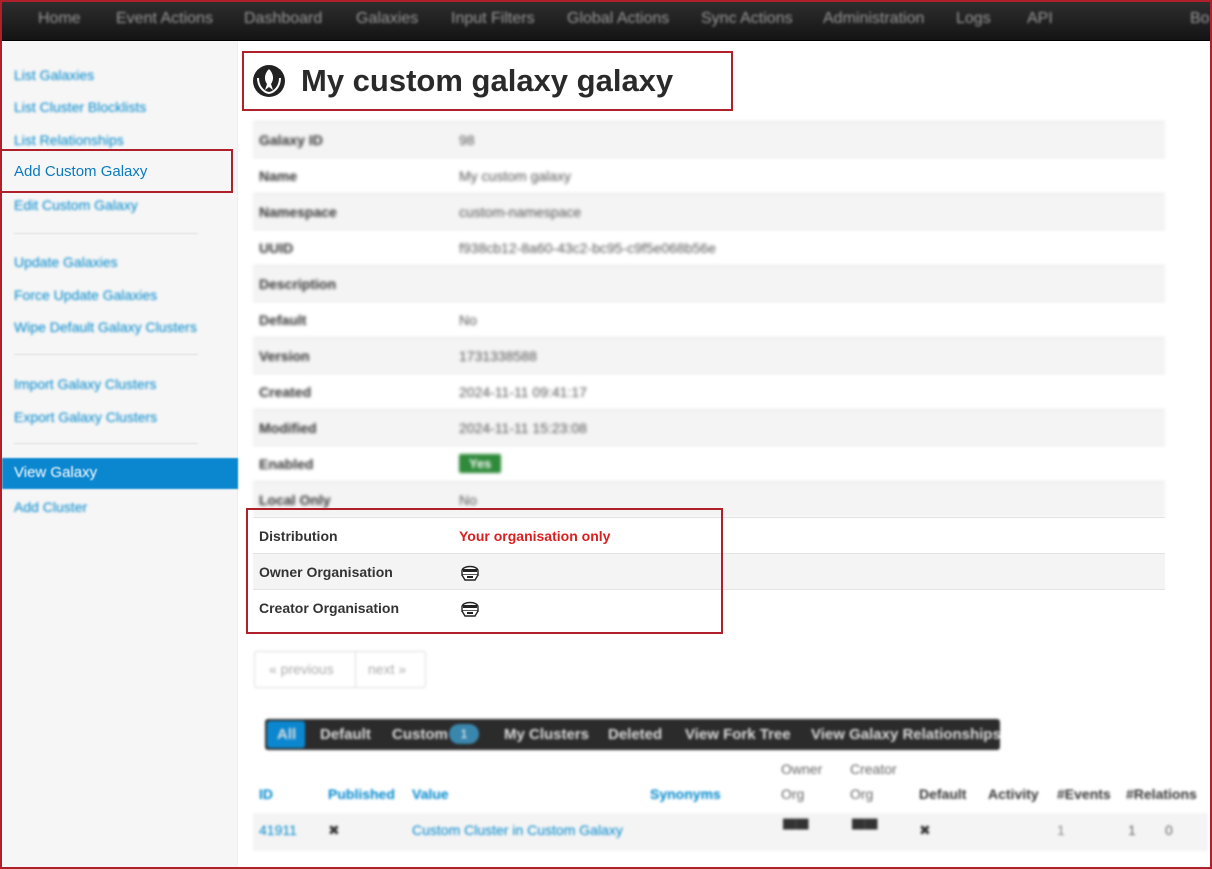 Image resolution: width=1212 pixels, height=869 pixels. I want to click on detail-row-modified: Modified 2024-11-11 15:23:08, so click(709, 427).